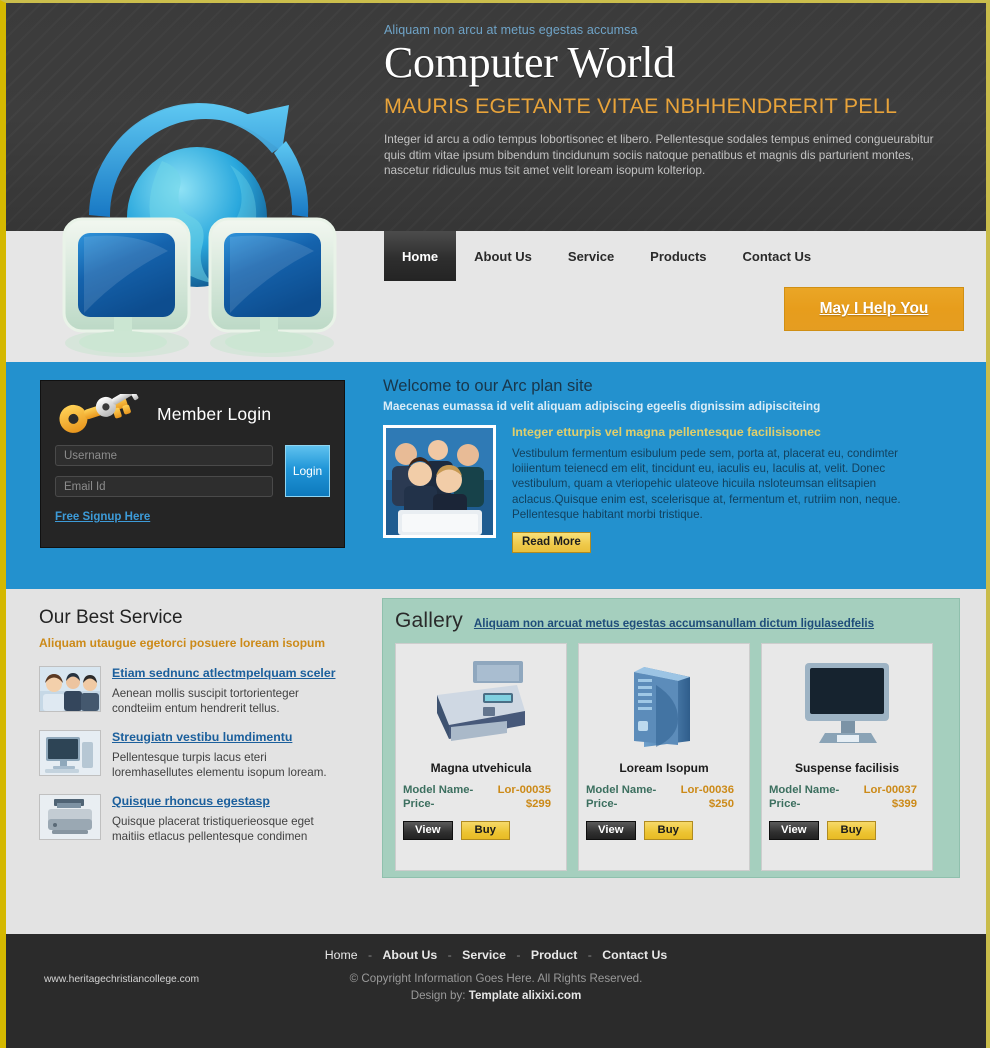  I want to click on footer-design-line: Design by: Template alixixi.com, so click(496, 995).